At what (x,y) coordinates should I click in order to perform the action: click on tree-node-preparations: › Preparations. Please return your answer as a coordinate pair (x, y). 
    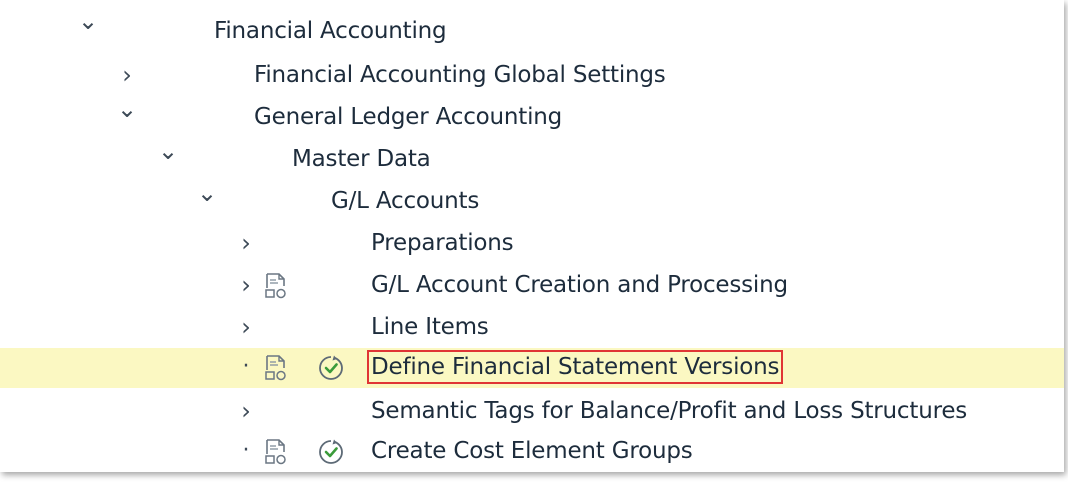
    Looking at the image, I should click on (532, 244).